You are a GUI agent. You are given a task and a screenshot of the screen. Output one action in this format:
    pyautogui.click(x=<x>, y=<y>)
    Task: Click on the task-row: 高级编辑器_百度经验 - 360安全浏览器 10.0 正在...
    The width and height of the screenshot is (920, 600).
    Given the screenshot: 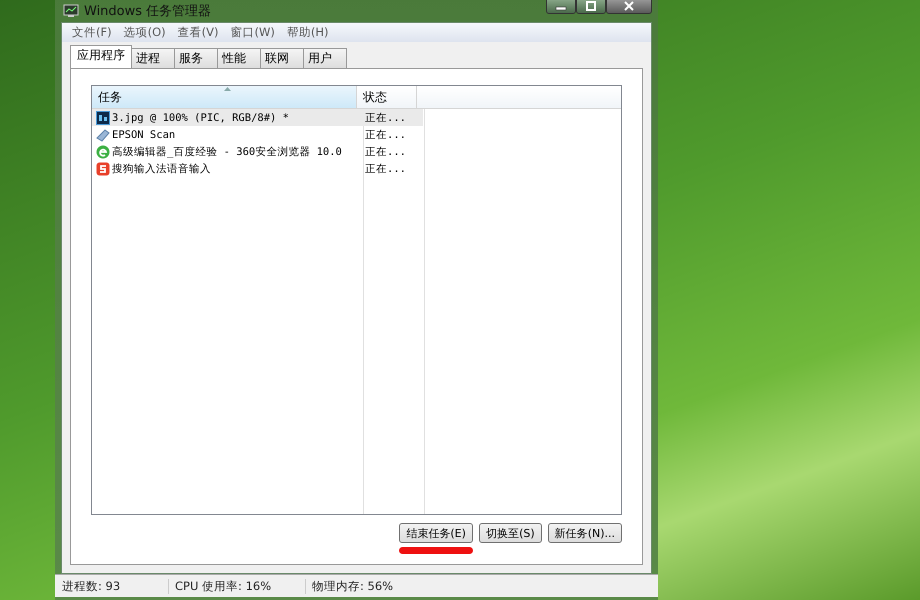 What is the action you would take?
    pyautogui.click(x=257, y=151)
    